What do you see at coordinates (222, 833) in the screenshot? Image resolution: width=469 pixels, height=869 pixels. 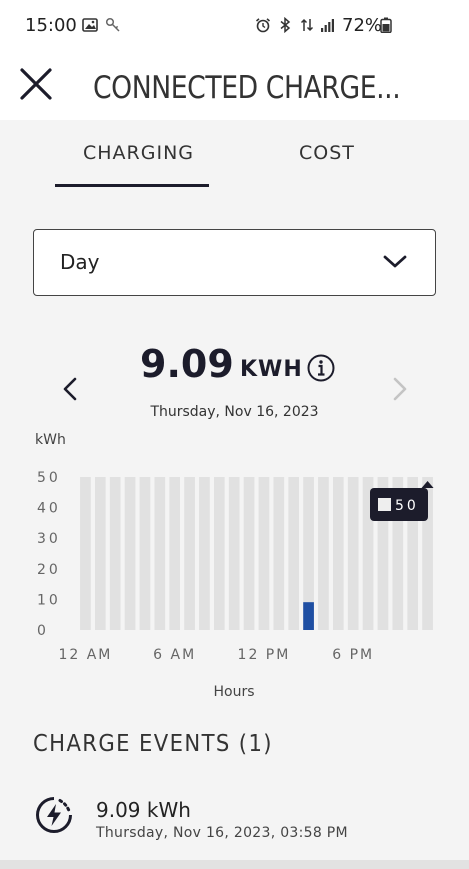 I see `event-date: Thursday, Nov 16, 2023, 03:58 PM` at bounding box center [222, 833].